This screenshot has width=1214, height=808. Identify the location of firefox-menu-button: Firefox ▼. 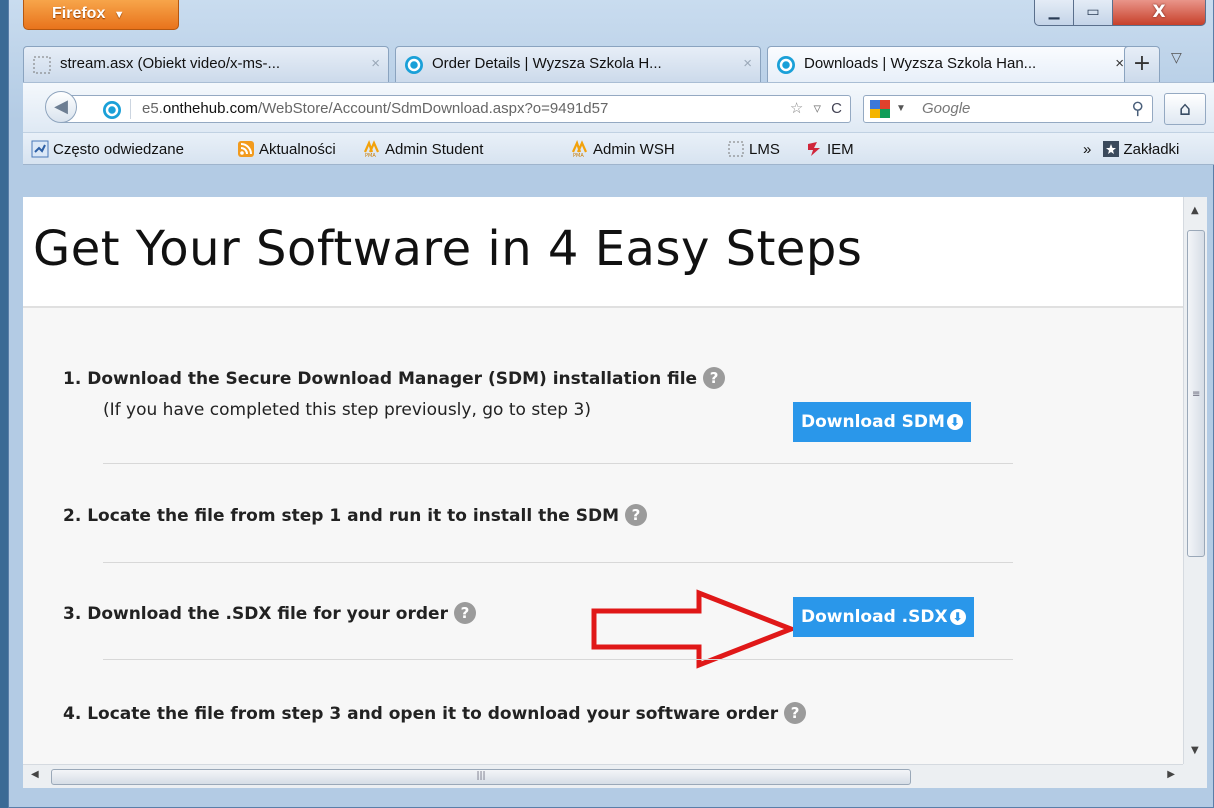
(101, 15).